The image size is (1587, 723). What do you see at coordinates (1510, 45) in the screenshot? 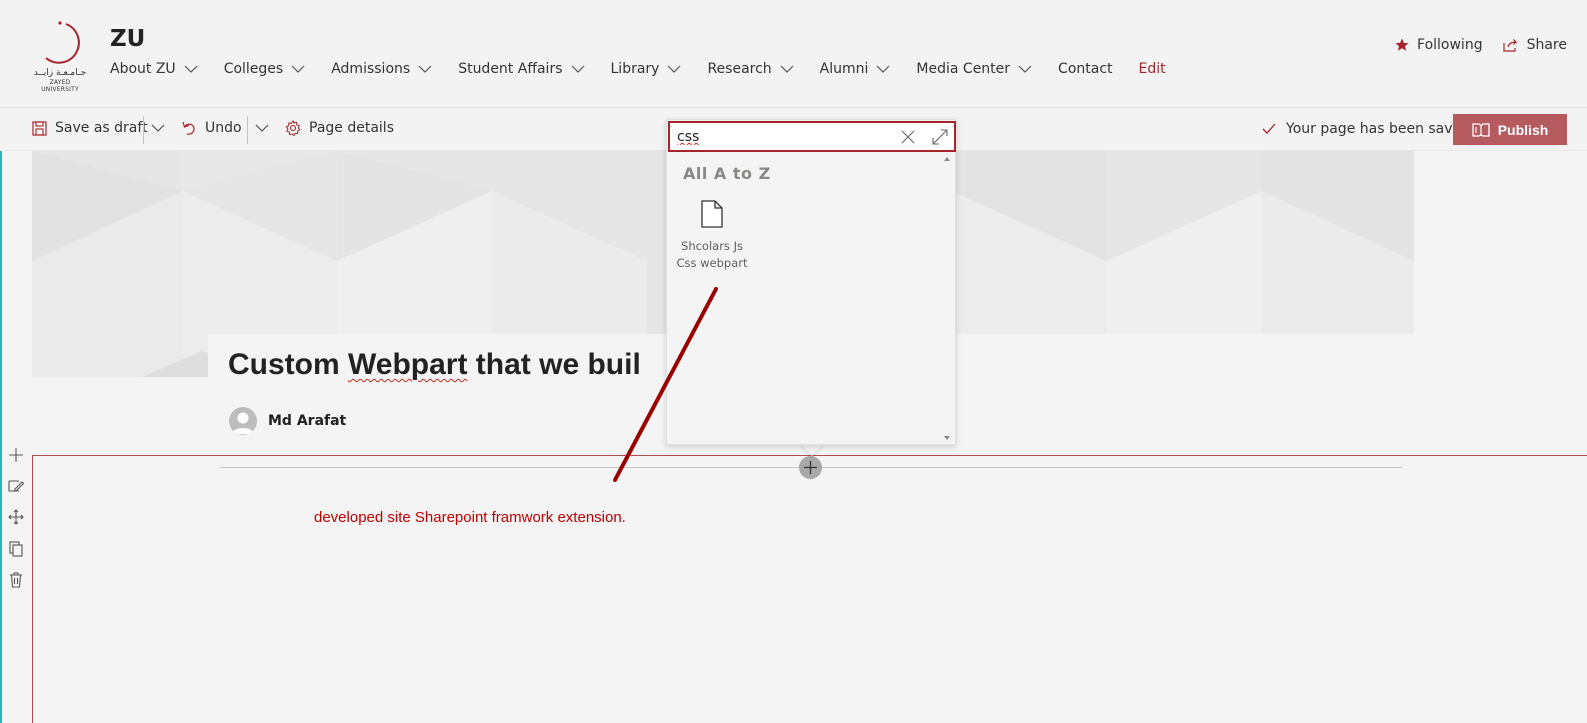
I see `share-icon` at bounding box center [1510, 45].